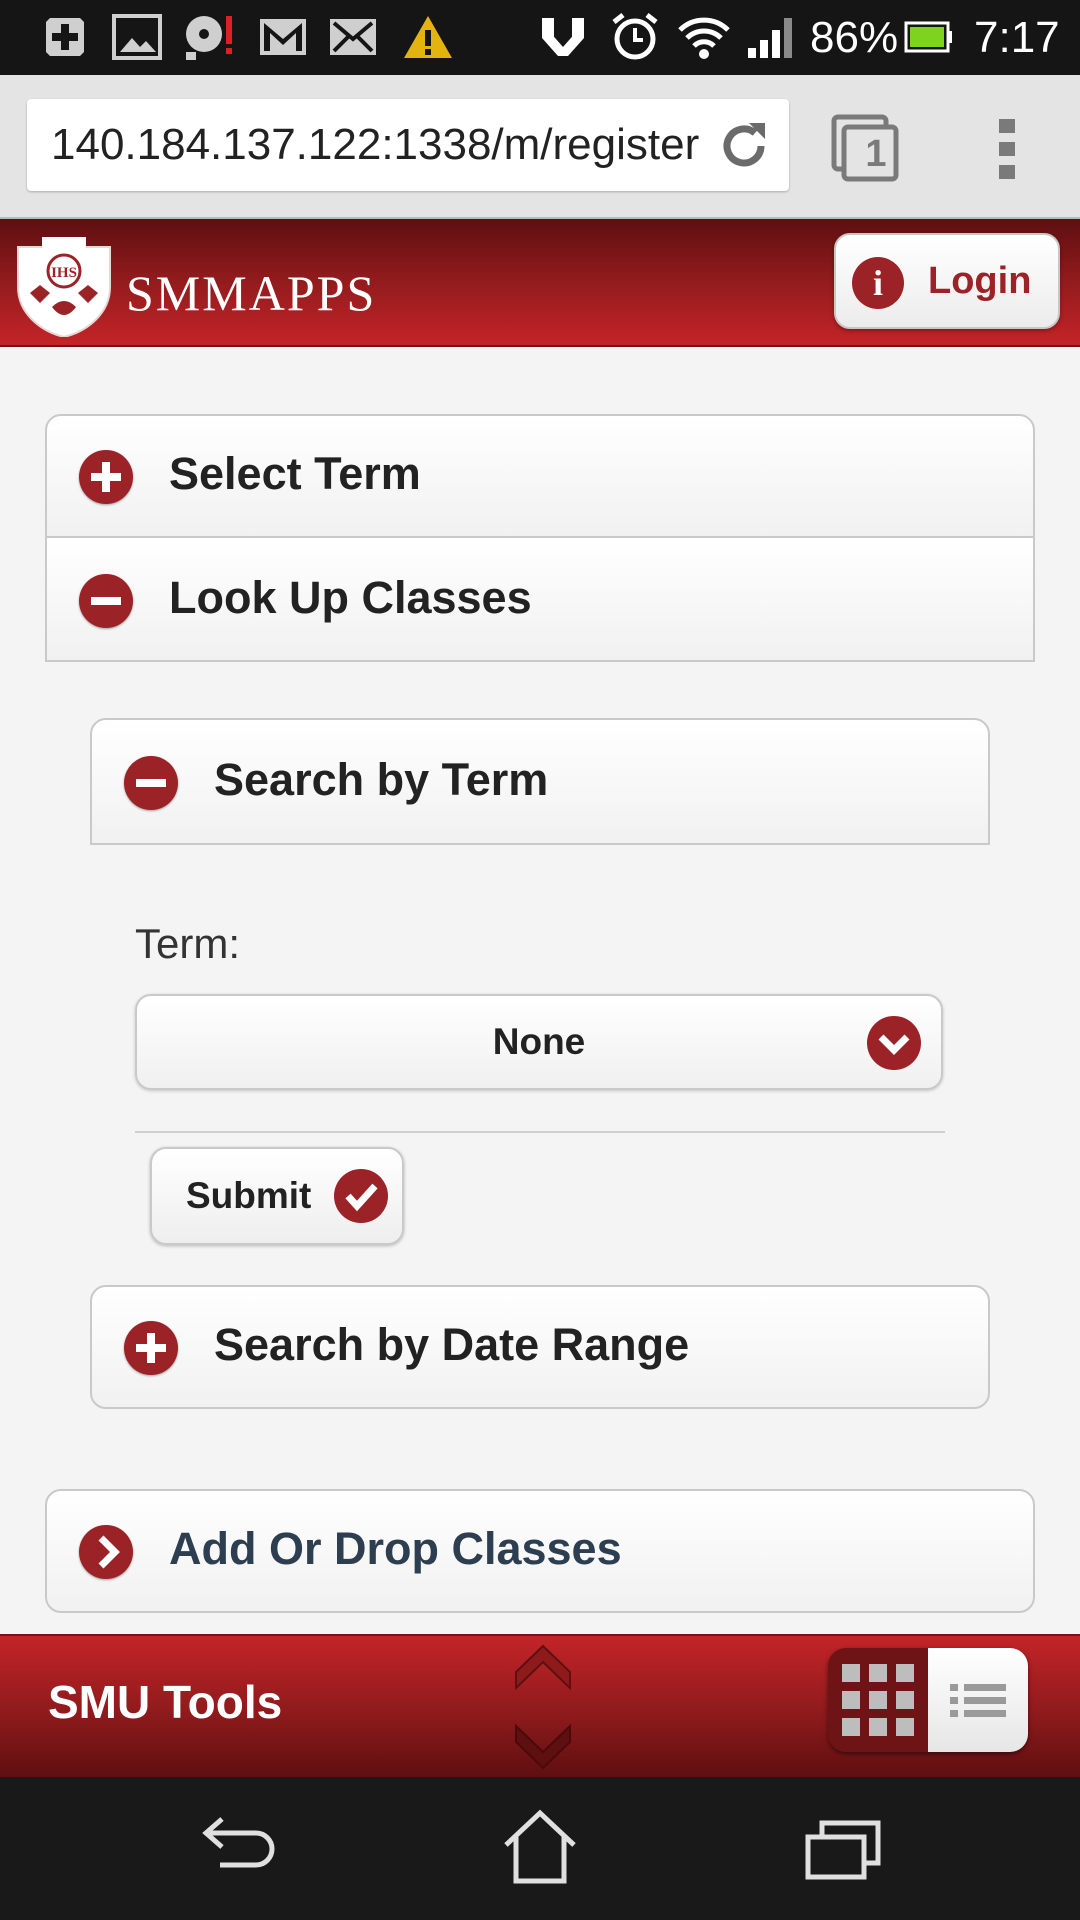 The width and height of the screenshot is (1080, 1920). I want to click on warning-icon, so click(428, 37).